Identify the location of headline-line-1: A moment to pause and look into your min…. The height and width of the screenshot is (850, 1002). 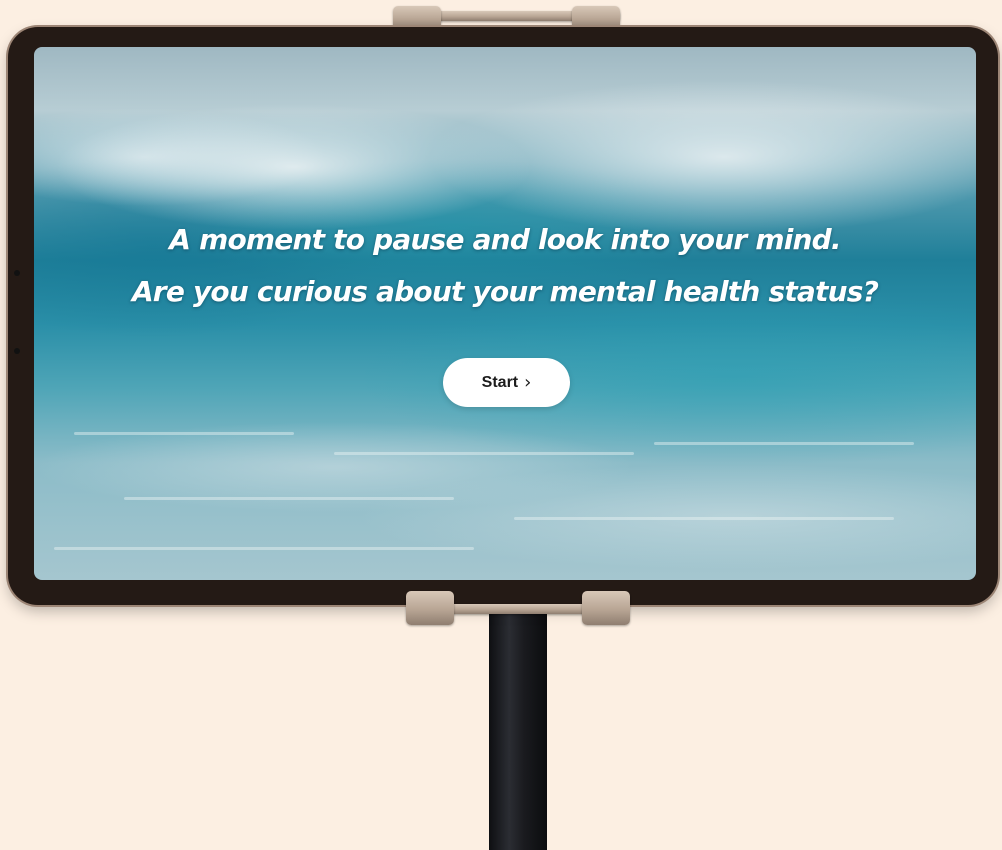
(505, 239).